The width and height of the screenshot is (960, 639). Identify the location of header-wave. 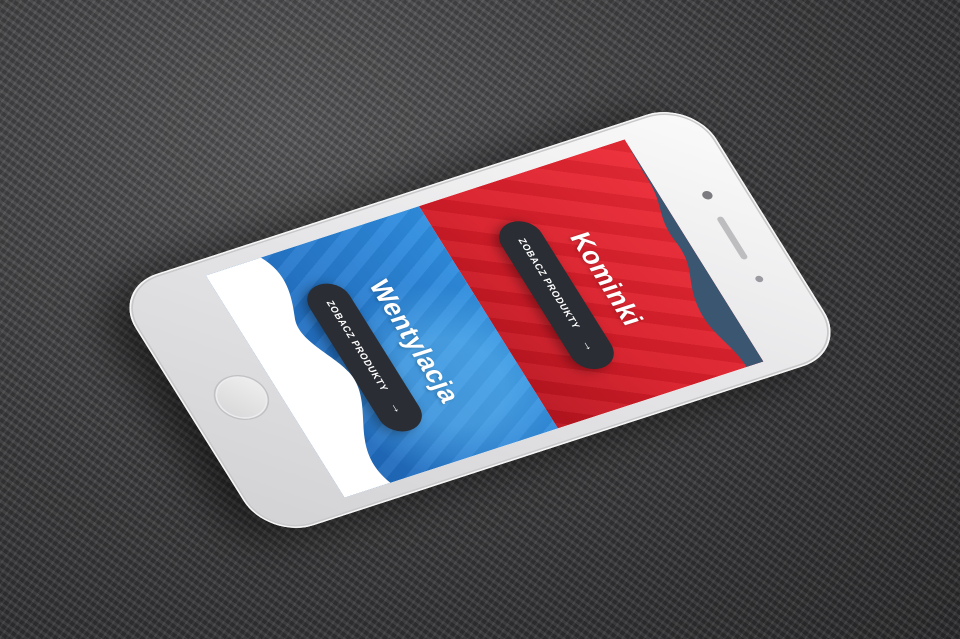
(694, 252).